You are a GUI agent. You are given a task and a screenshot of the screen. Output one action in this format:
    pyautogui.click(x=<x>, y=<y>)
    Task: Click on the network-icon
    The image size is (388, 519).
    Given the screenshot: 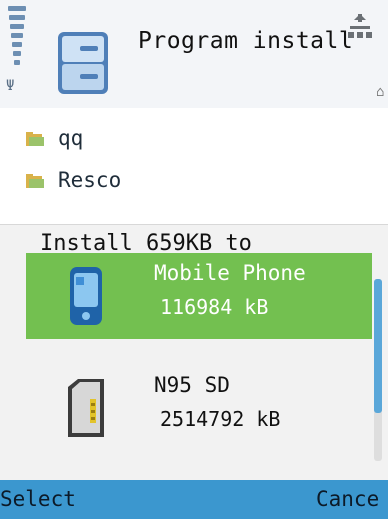 What is the action you would take?
    pyautogui.click(x=360, y=26)
    